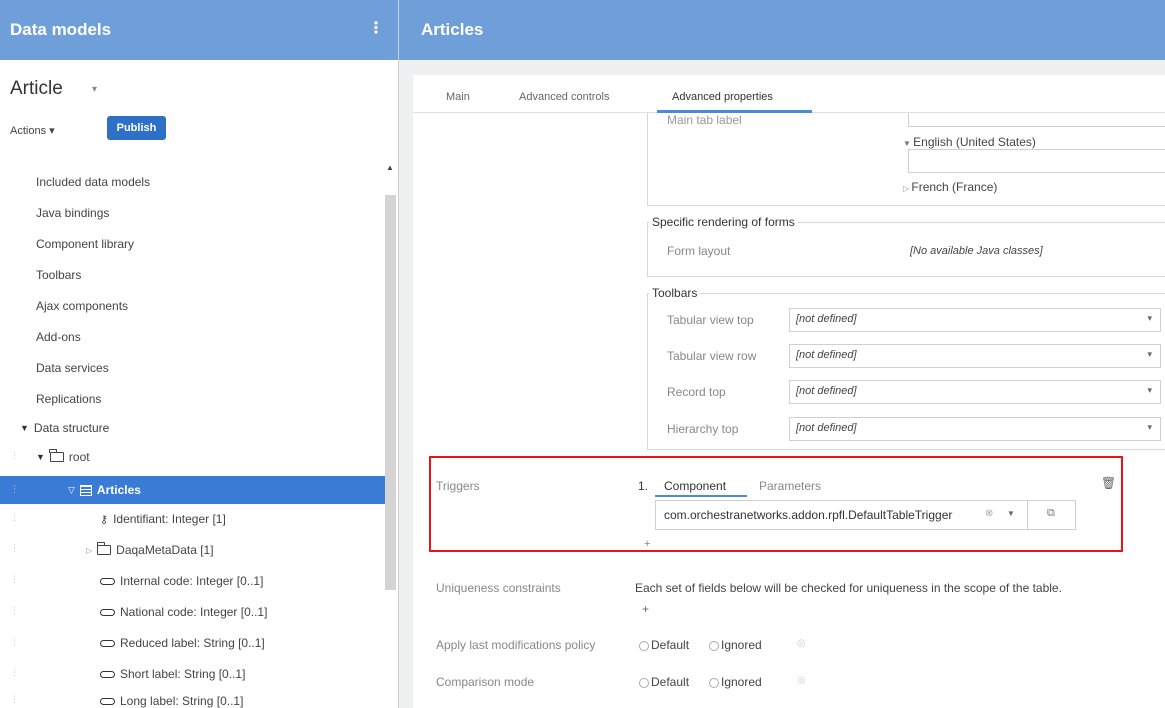  Describe the element at coordinates (974, 142) in the screenshot. I see `lang-english-label: English (United States)` at that location.